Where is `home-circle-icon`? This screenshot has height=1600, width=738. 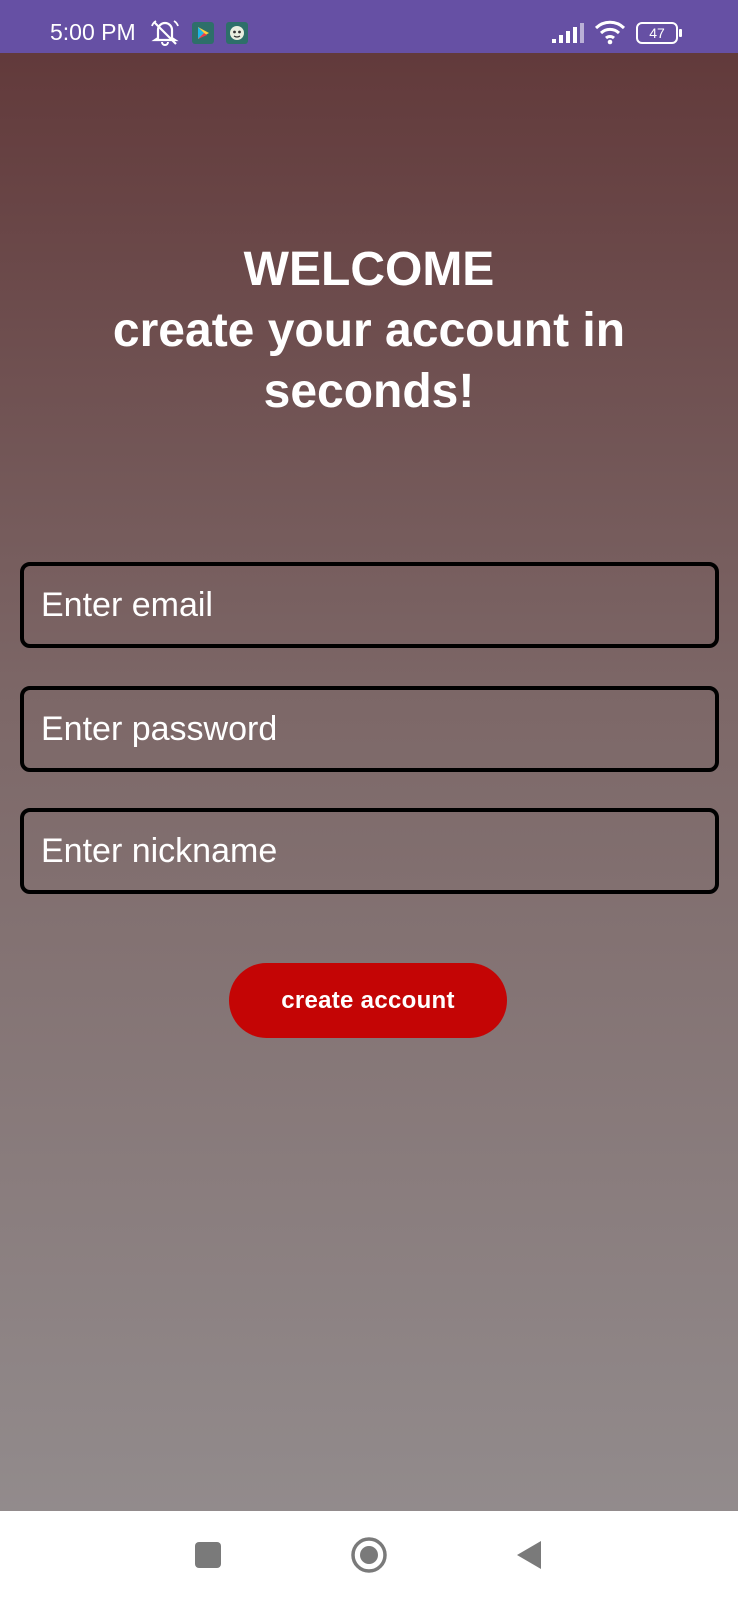 home-circle-icon is located at coordinates (369, 1555).